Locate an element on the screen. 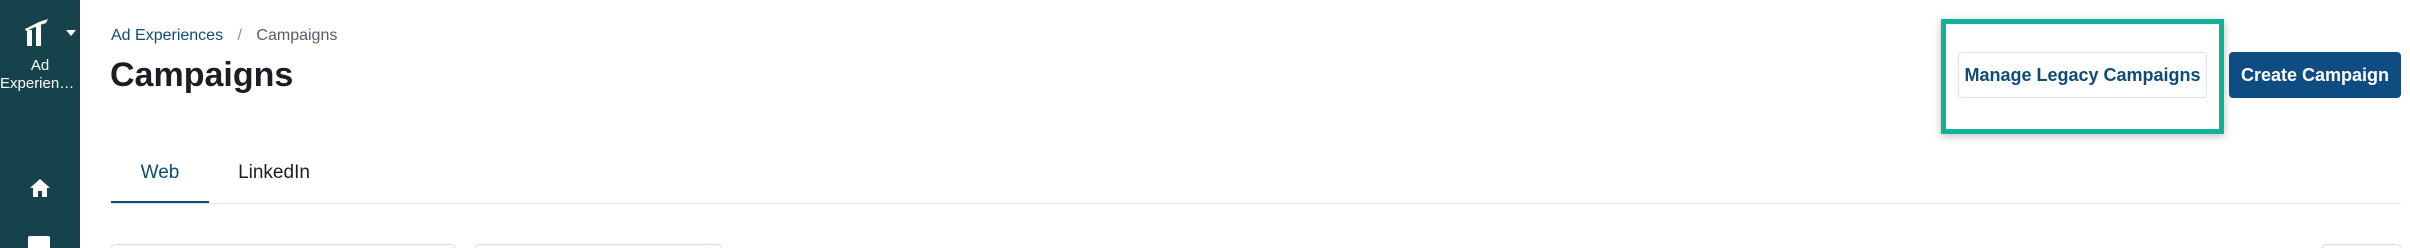 The width and height of the screenshot is (2410, 248). search-input is located at coordinates (283, 246).